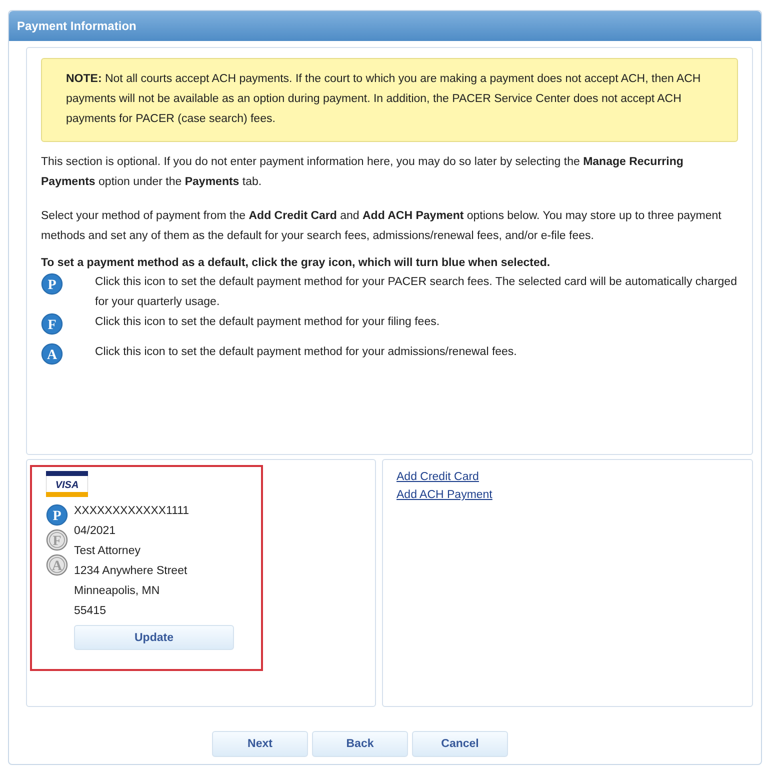  What do you see at coordinates (132, 511) in the screenshot?
I see `card-detail: XXXXXXXXXXXX1111` at bounding box center [132, 511].